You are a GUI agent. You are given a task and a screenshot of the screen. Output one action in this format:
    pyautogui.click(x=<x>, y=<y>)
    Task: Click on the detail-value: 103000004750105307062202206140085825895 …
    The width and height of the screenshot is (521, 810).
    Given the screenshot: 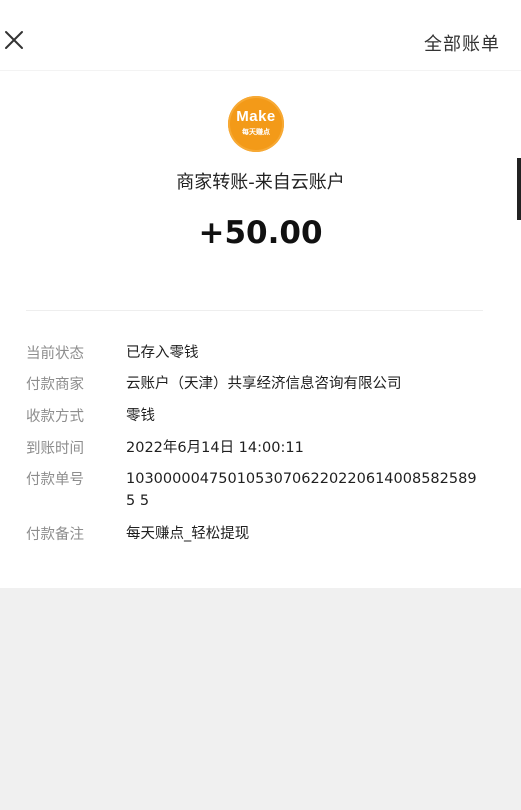 What is the action you would take?
    pyautogui.click(x=305, y=490)
    